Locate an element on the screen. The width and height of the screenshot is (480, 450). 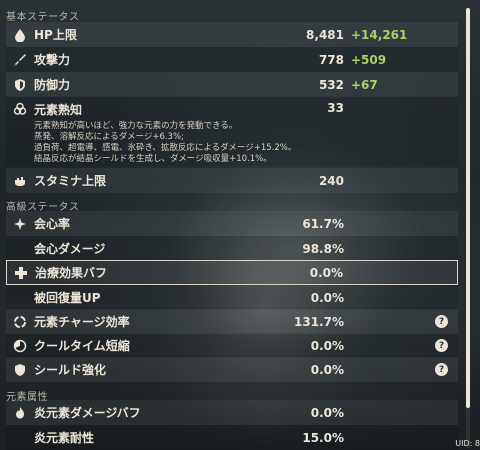
stat-row-stamina: スタミナ上限 240 is located at coordinates (232, 180).